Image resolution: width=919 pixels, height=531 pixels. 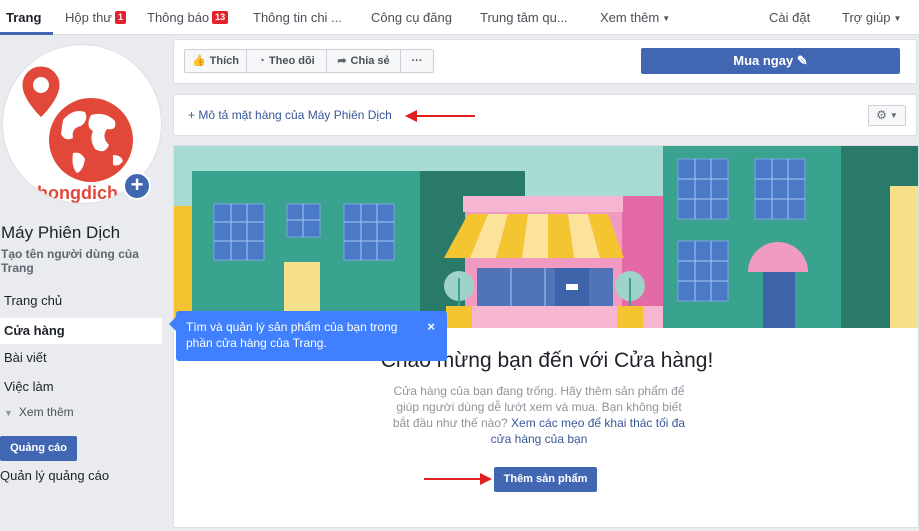 I want to click on buy-now-button: Mua ngay ✎, so click(x=770, y=61).